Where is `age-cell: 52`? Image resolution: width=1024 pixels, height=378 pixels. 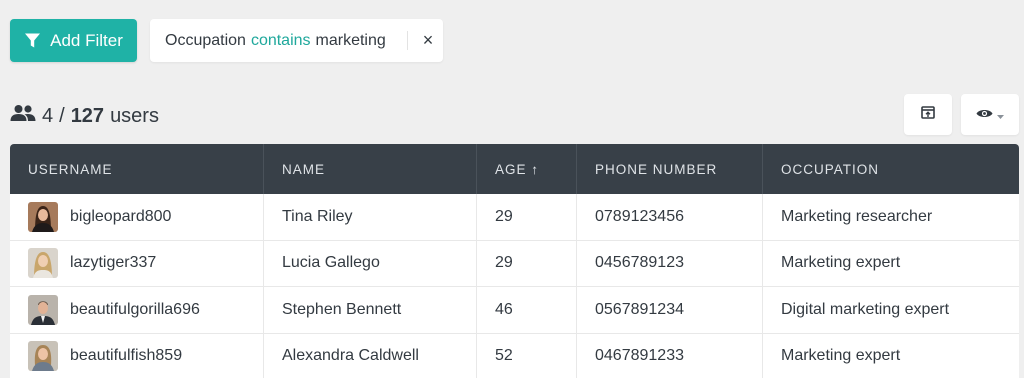
age-cell: 52 is located at coordinates (527, 355).